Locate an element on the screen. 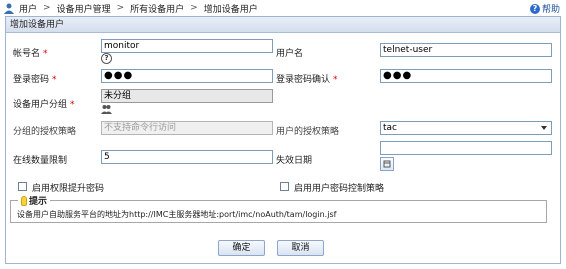  panel-title: 增加设备用户 is located at coordinates (283, 25).